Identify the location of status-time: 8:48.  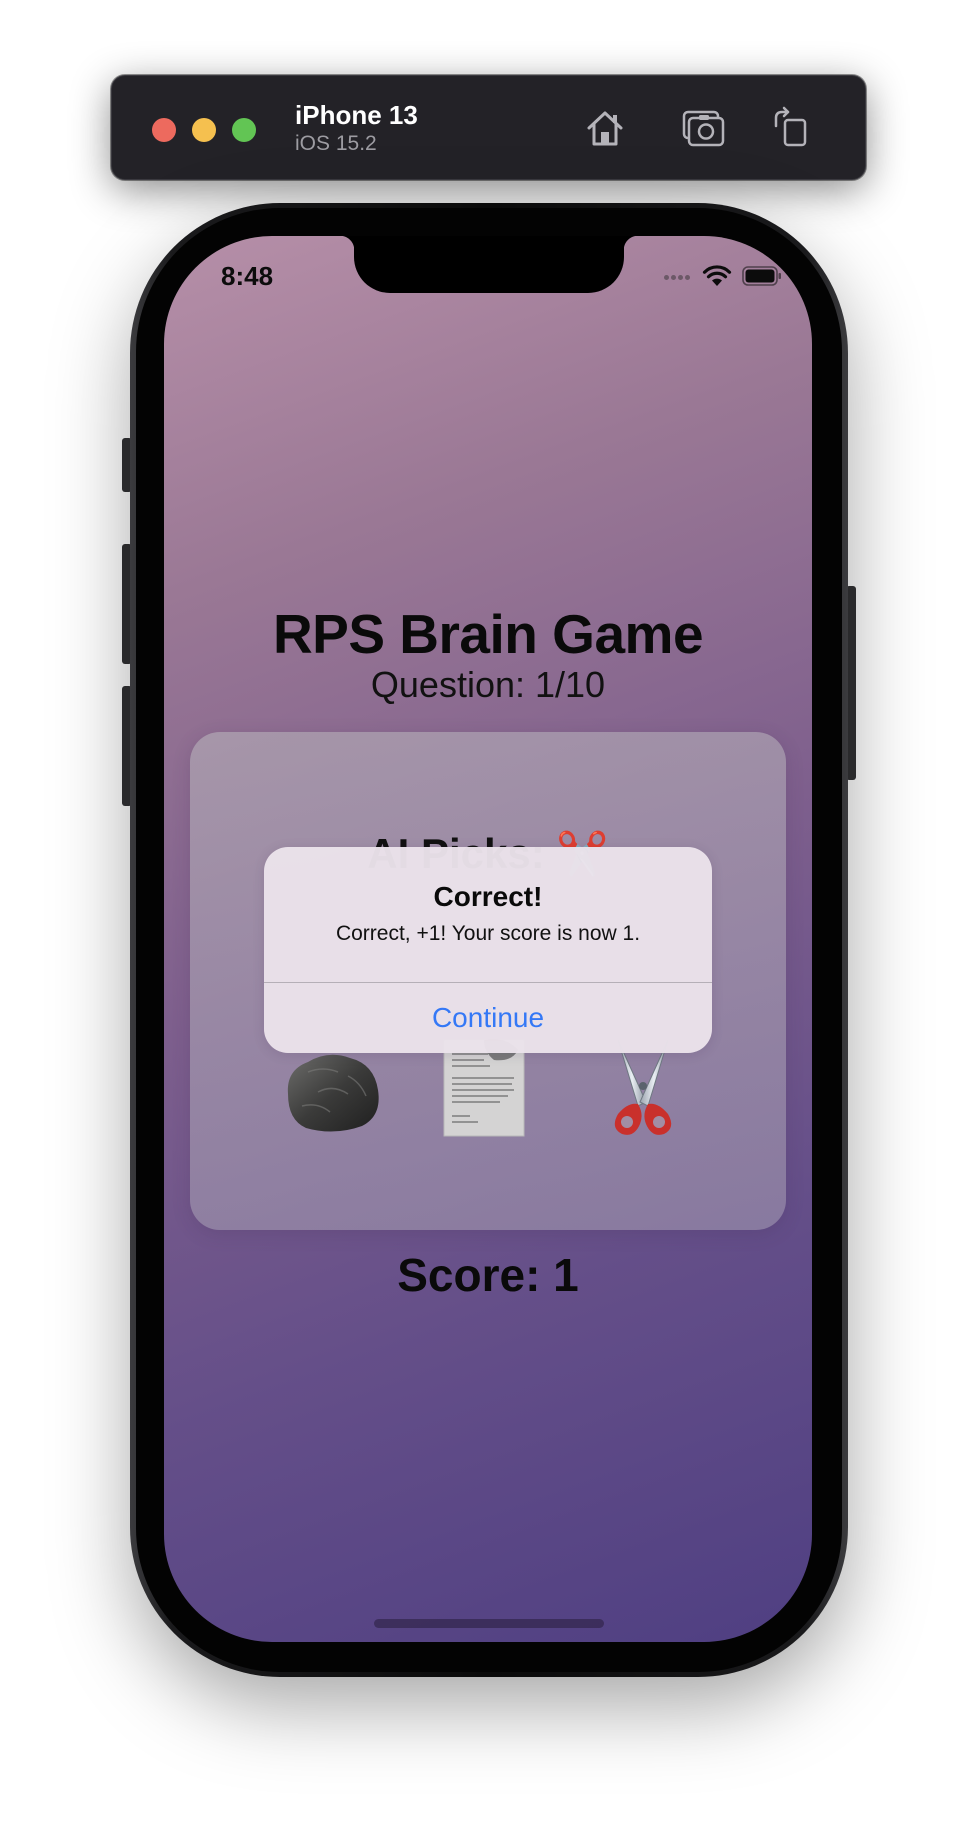
(247, 276).